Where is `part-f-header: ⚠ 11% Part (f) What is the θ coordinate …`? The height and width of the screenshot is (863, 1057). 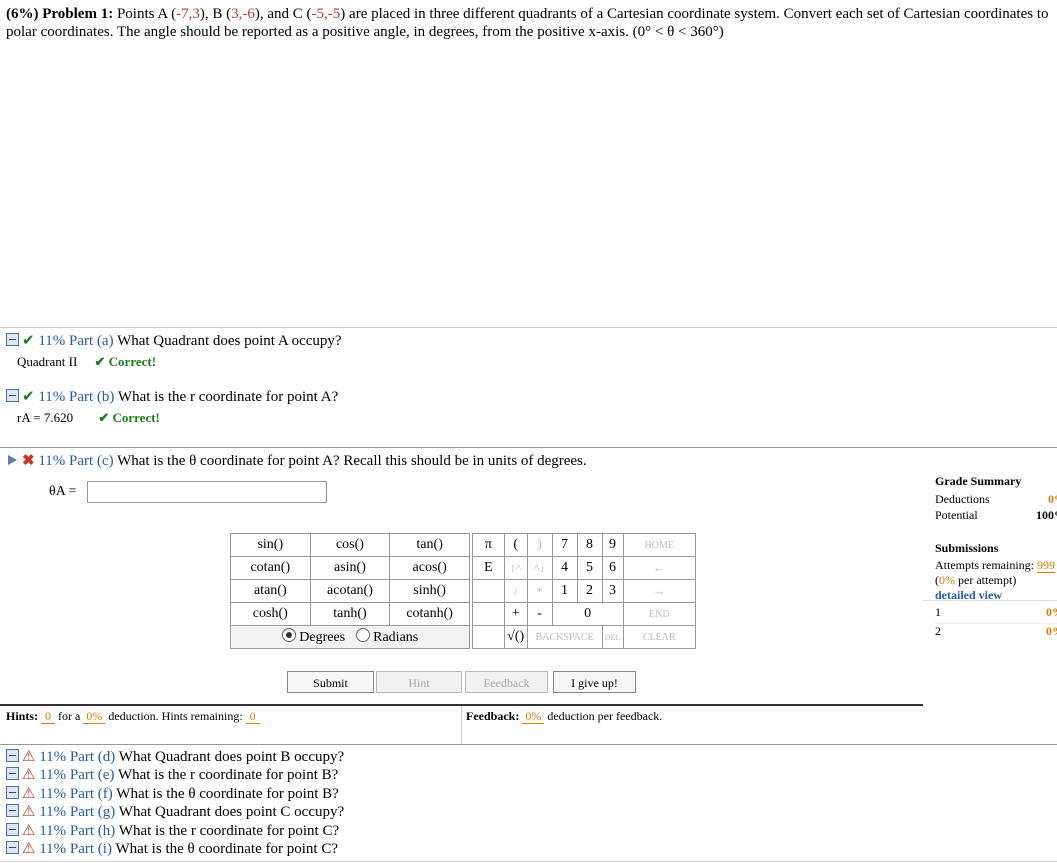
part-f-header: ⚠ 11% Part (f) What is the θ coordinate … is located at coordinates (172, 794).